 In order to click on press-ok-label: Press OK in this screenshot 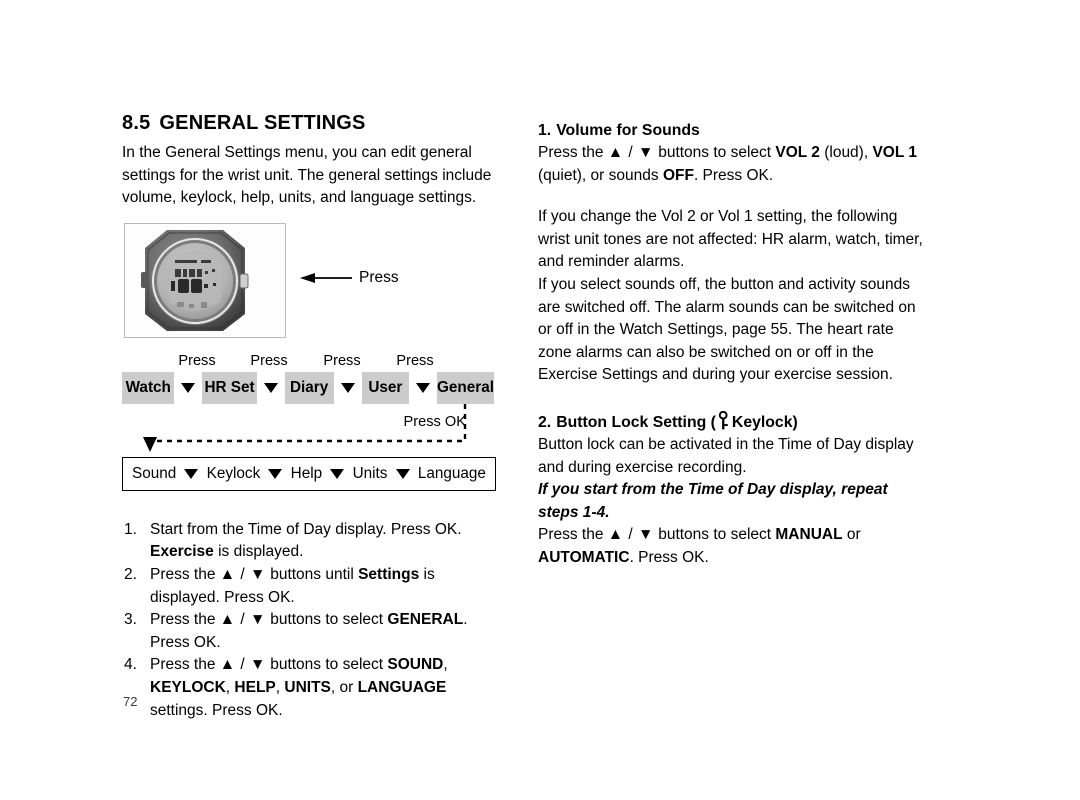, I will do `click(434, 421)`.